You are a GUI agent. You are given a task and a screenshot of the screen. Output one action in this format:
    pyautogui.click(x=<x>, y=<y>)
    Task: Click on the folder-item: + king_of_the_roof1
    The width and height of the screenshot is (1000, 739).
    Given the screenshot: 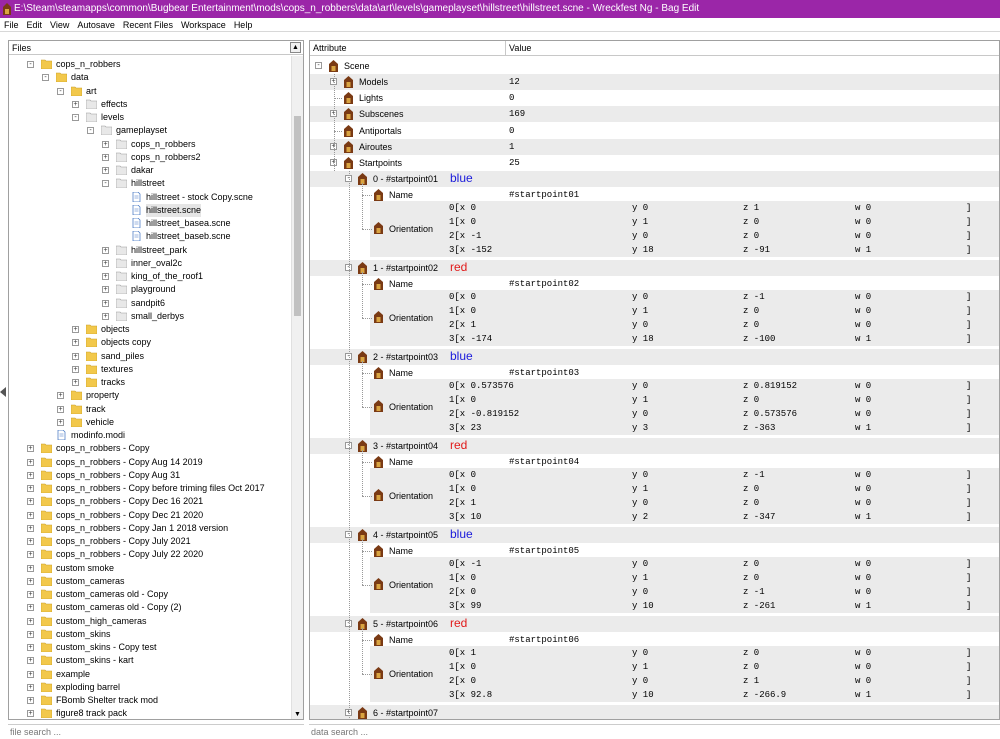 What is the action you would take?
    pyautogui.click(x=150, y=276)
    